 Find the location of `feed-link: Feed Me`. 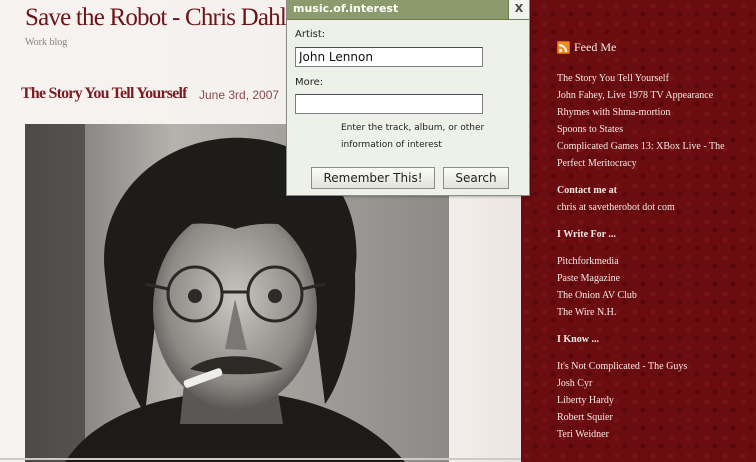

feed-link: Feed Me is located at coordinates (586, 47).